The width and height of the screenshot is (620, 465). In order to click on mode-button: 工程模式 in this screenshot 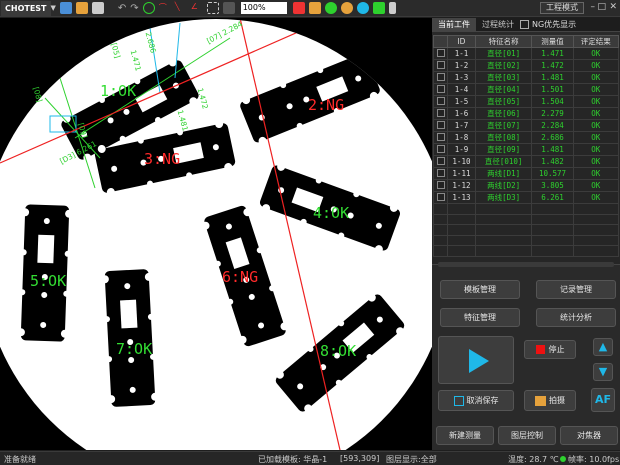, I will do `click(562, 8)`.